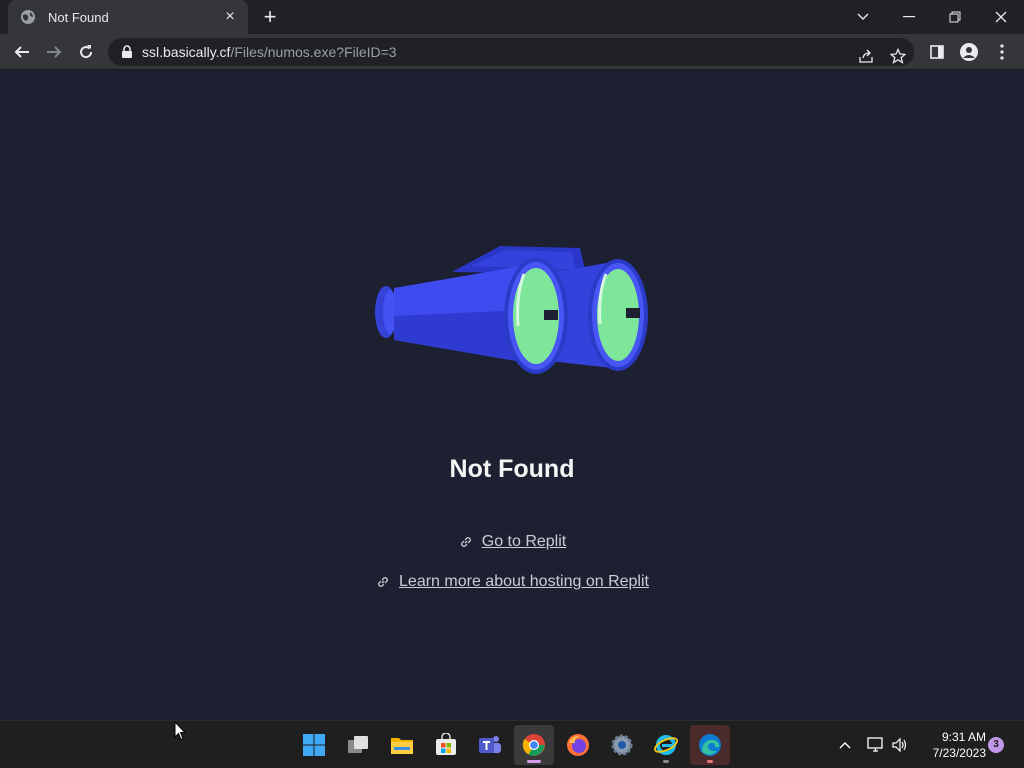 The image size is (1024, 768). I want to click on task-view-icon, so click(358, 745).